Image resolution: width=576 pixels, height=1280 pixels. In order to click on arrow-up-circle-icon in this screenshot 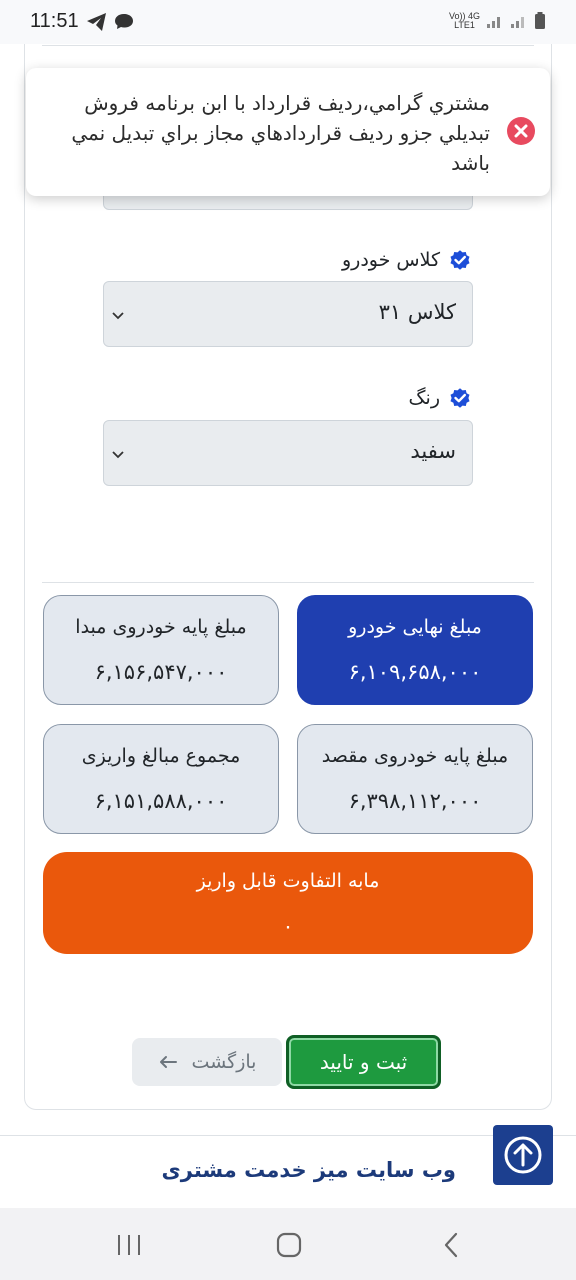, I will do `click(523, 1155)`.